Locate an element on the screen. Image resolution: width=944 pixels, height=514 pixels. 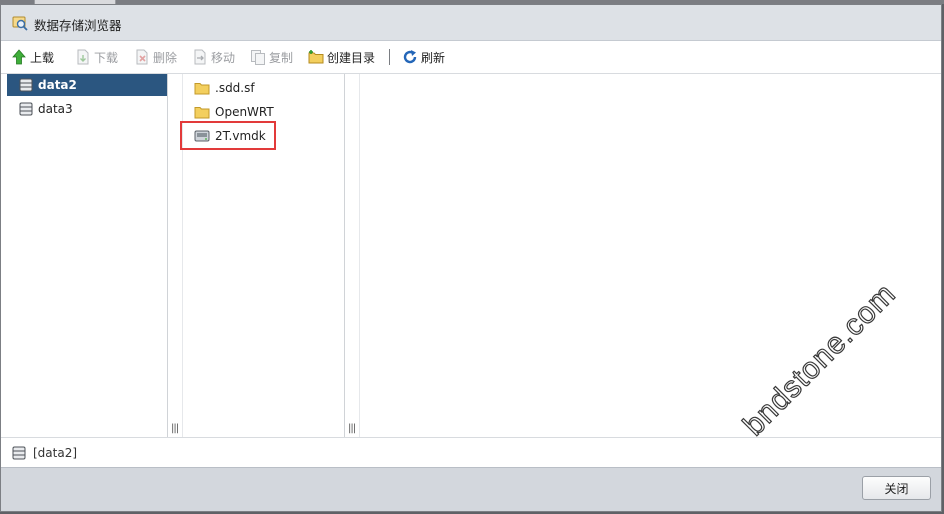
file-item-sdd-sf: .sdd.sf is located at coordinates (224, 88).